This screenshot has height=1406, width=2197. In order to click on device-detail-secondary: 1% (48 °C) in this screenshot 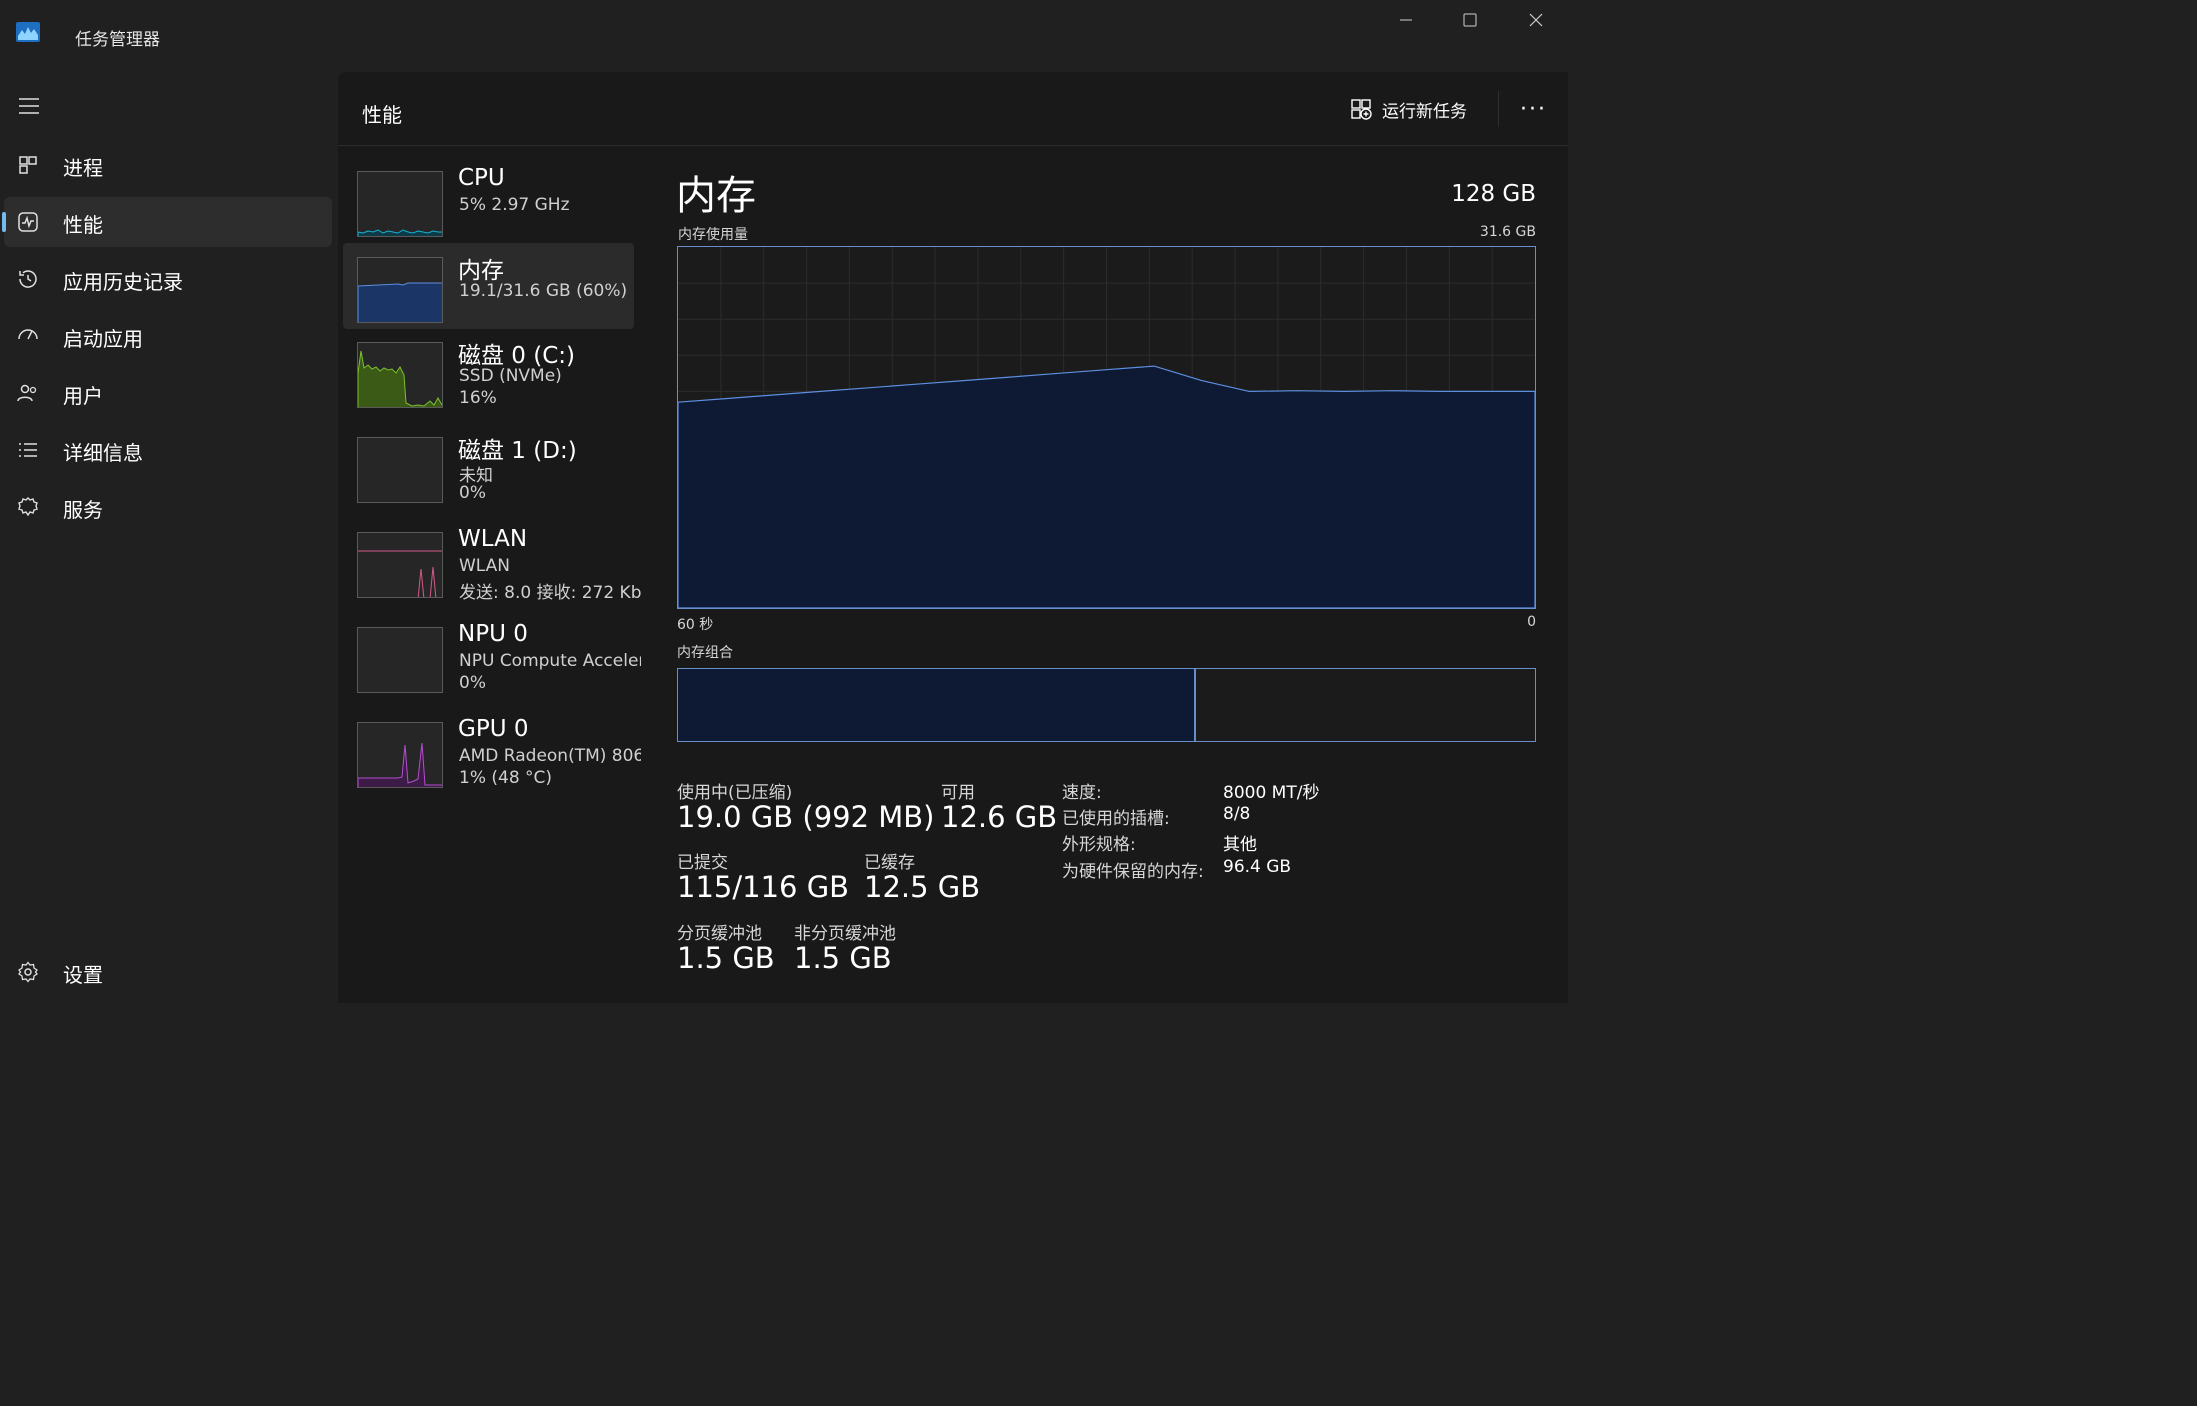, I will do `click(506, 778)`.